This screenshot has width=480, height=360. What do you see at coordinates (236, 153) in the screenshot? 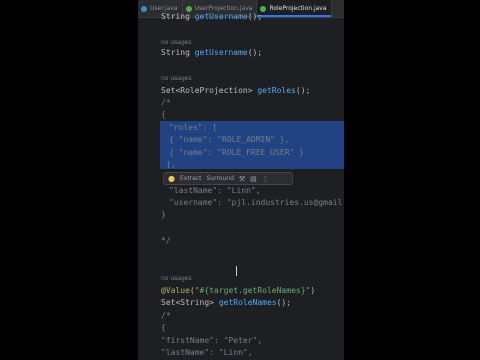
I see `code-line: { "name": "ROLE_FREE_USER" }` at bounding box center [236, 153].